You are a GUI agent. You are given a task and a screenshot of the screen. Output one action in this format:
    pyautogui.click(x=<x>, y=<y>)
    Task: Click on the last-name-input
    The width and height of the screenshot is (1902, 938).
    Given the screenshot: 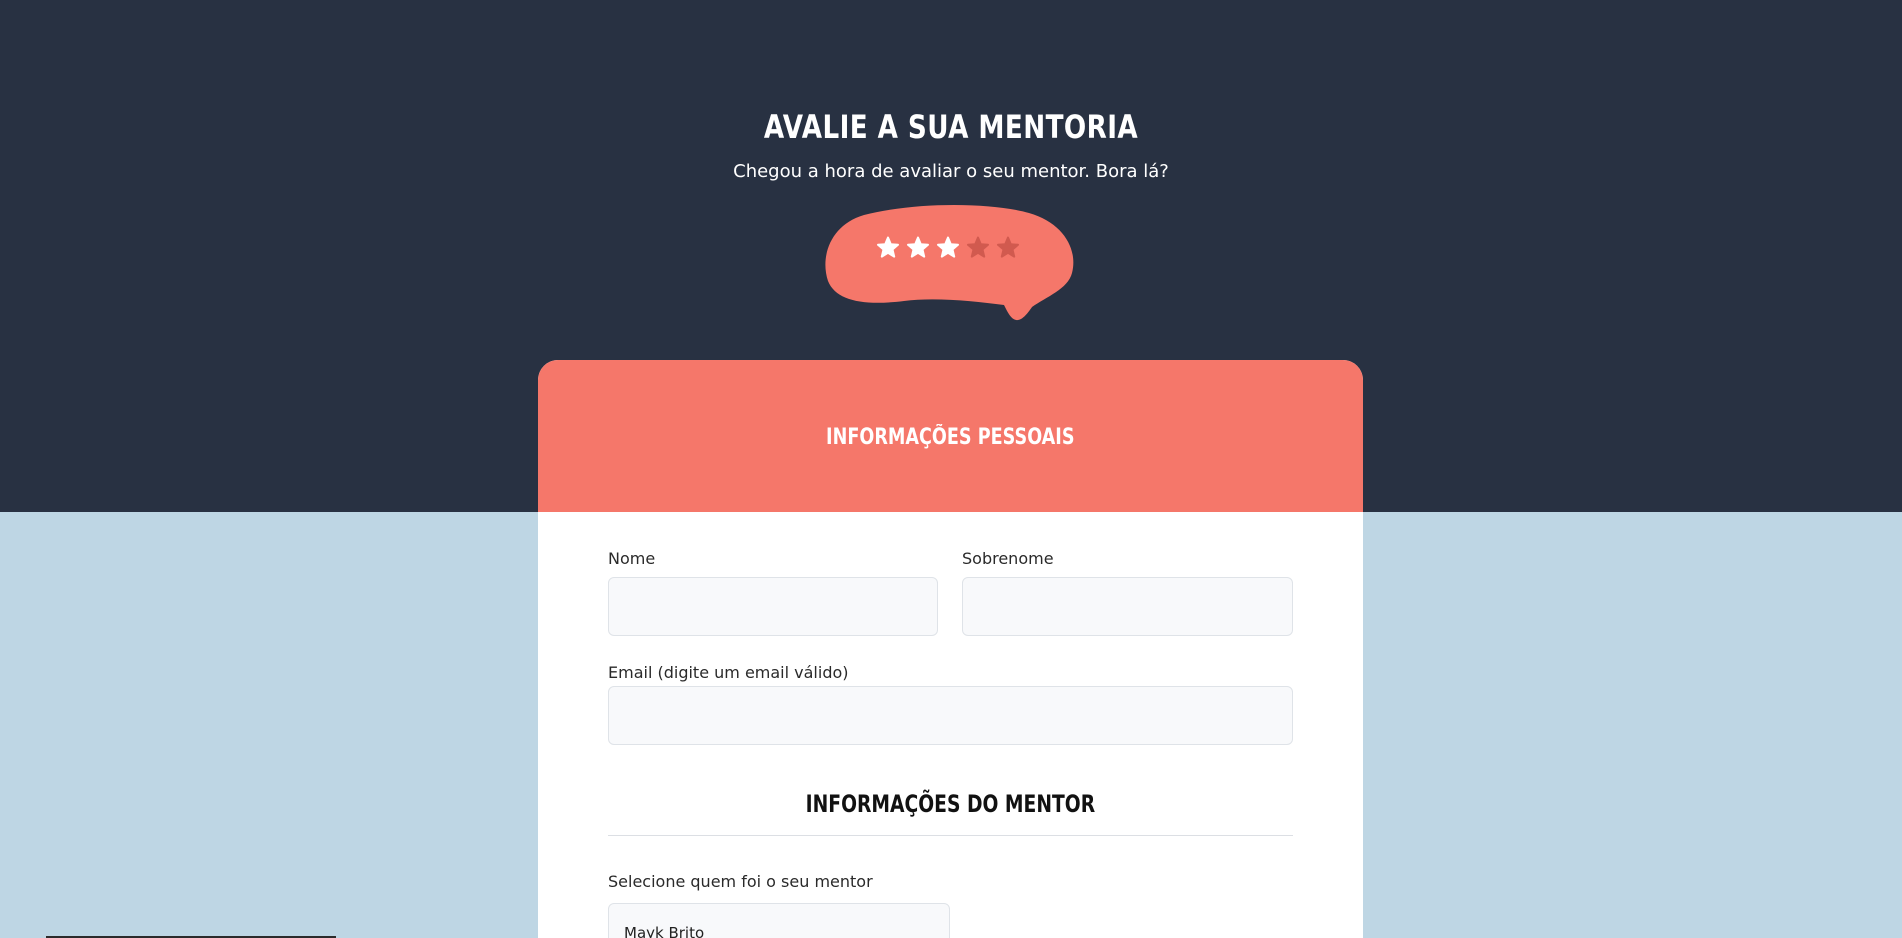 What is the action you would take?
    pyautogui.click(x=1127, y=606)
    